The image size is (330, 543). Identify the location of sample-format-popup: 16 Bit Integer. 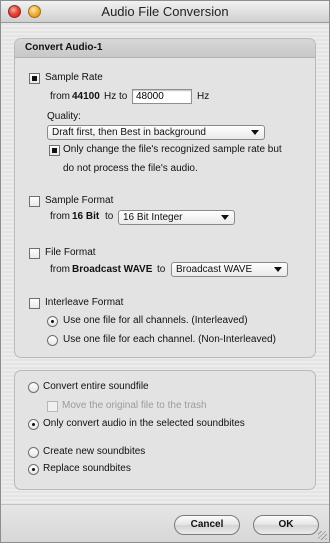
(176, 217).